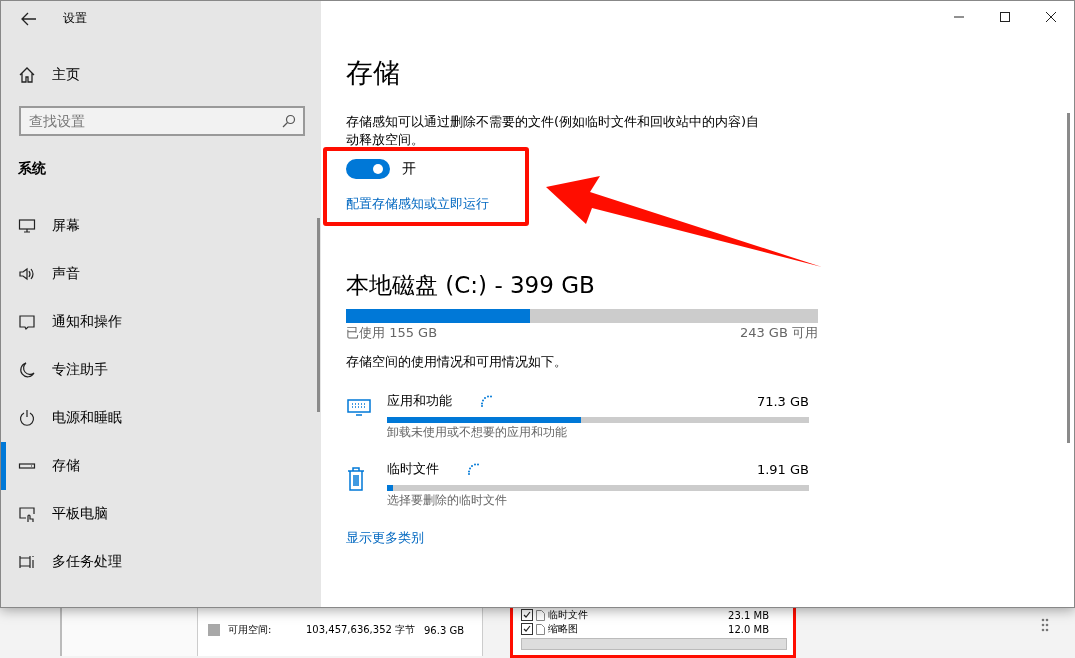 This screenshot has height=658, width=1075. What do you see at coordinates (289, 121) in the screenshot?
I see `search-icon` at bounding box center [289, 121].